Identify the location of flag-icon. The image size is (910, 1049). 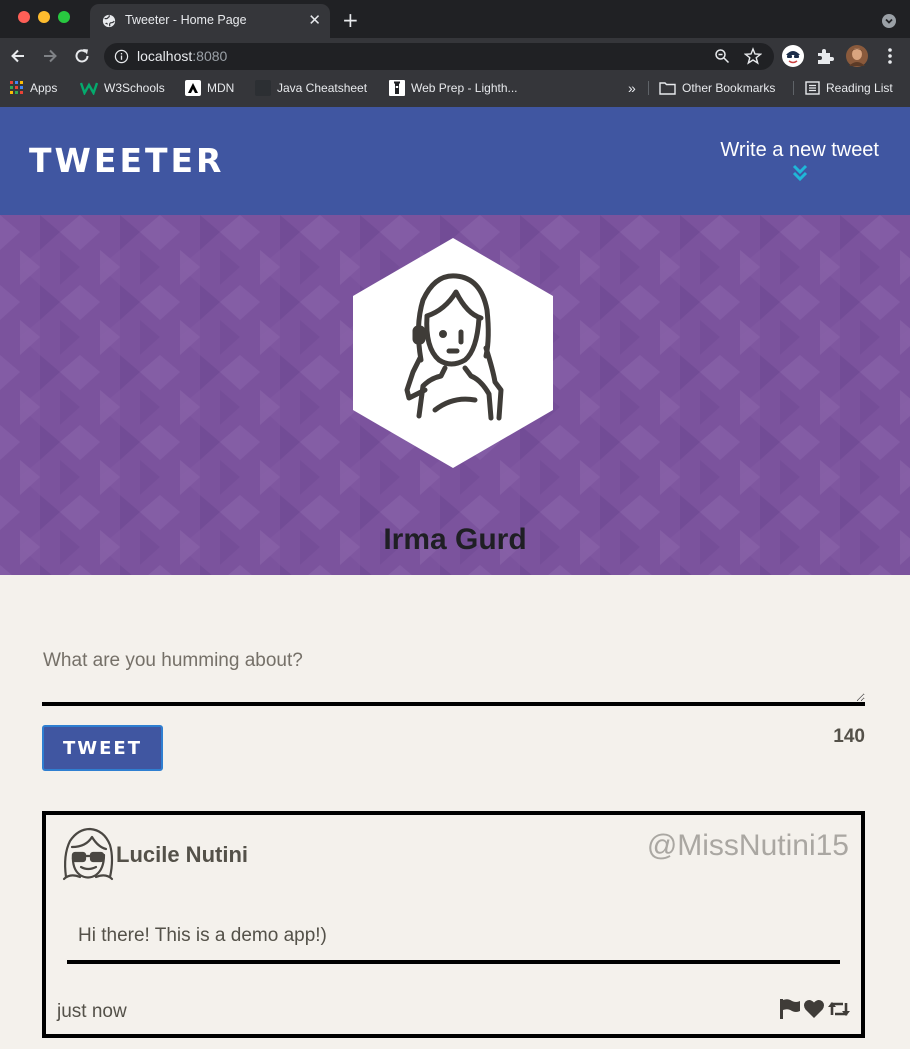
(790, 1009).